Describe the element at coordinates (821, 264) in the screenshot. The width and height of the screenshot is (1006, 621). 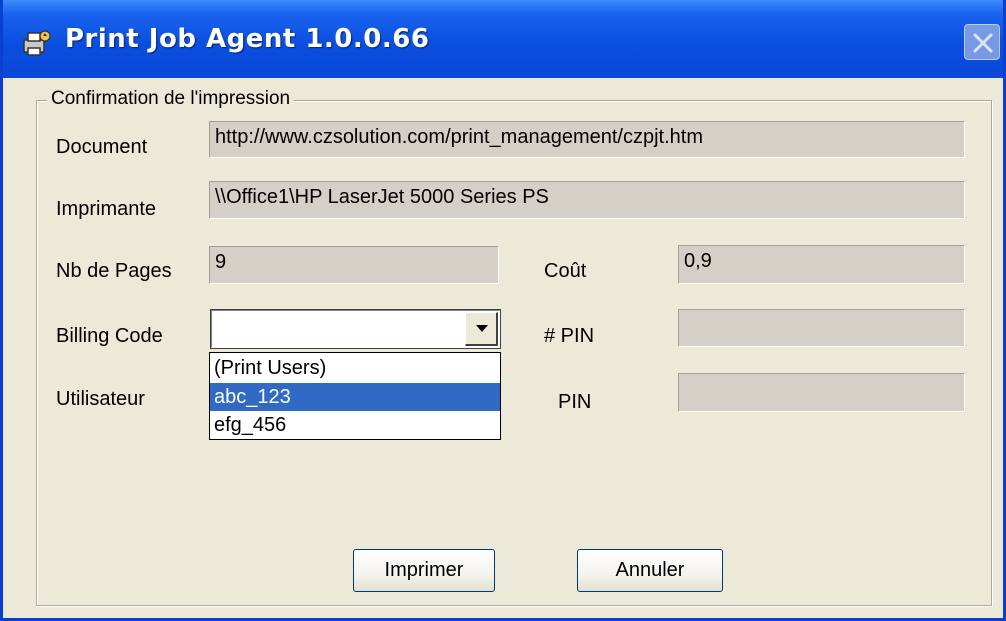
I see `cost-field: 0,9` at that location.